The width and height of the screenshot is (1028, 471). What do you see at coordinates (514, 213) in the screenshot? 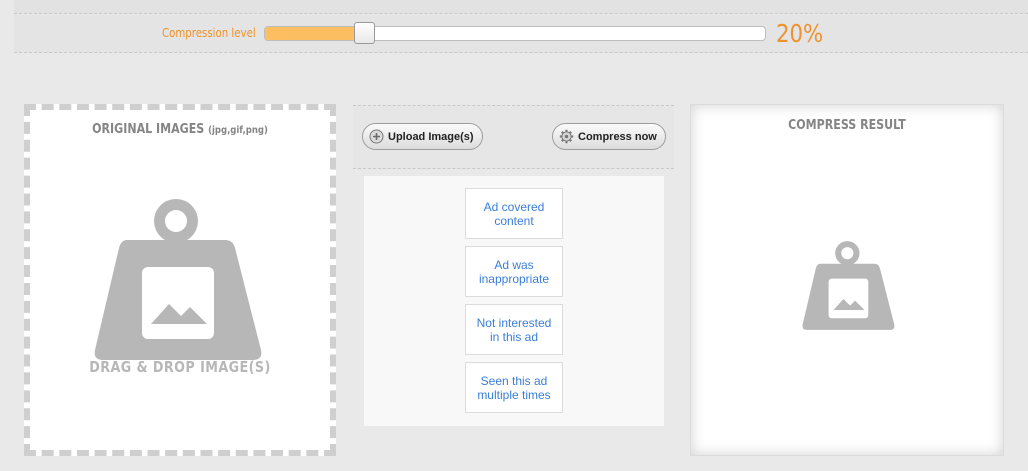
I see `ad-feedback-option: Ad covered content` at bounding box center [514, 213].